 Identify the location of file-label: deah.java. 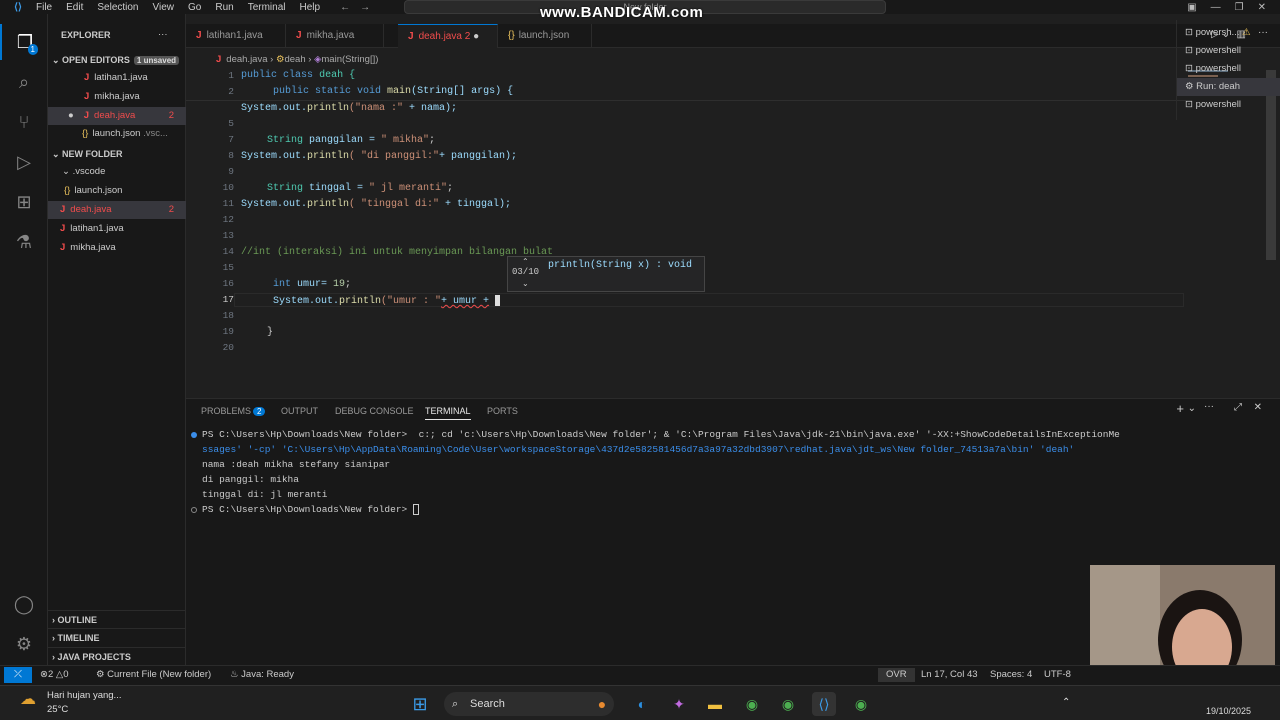
(115, 115).